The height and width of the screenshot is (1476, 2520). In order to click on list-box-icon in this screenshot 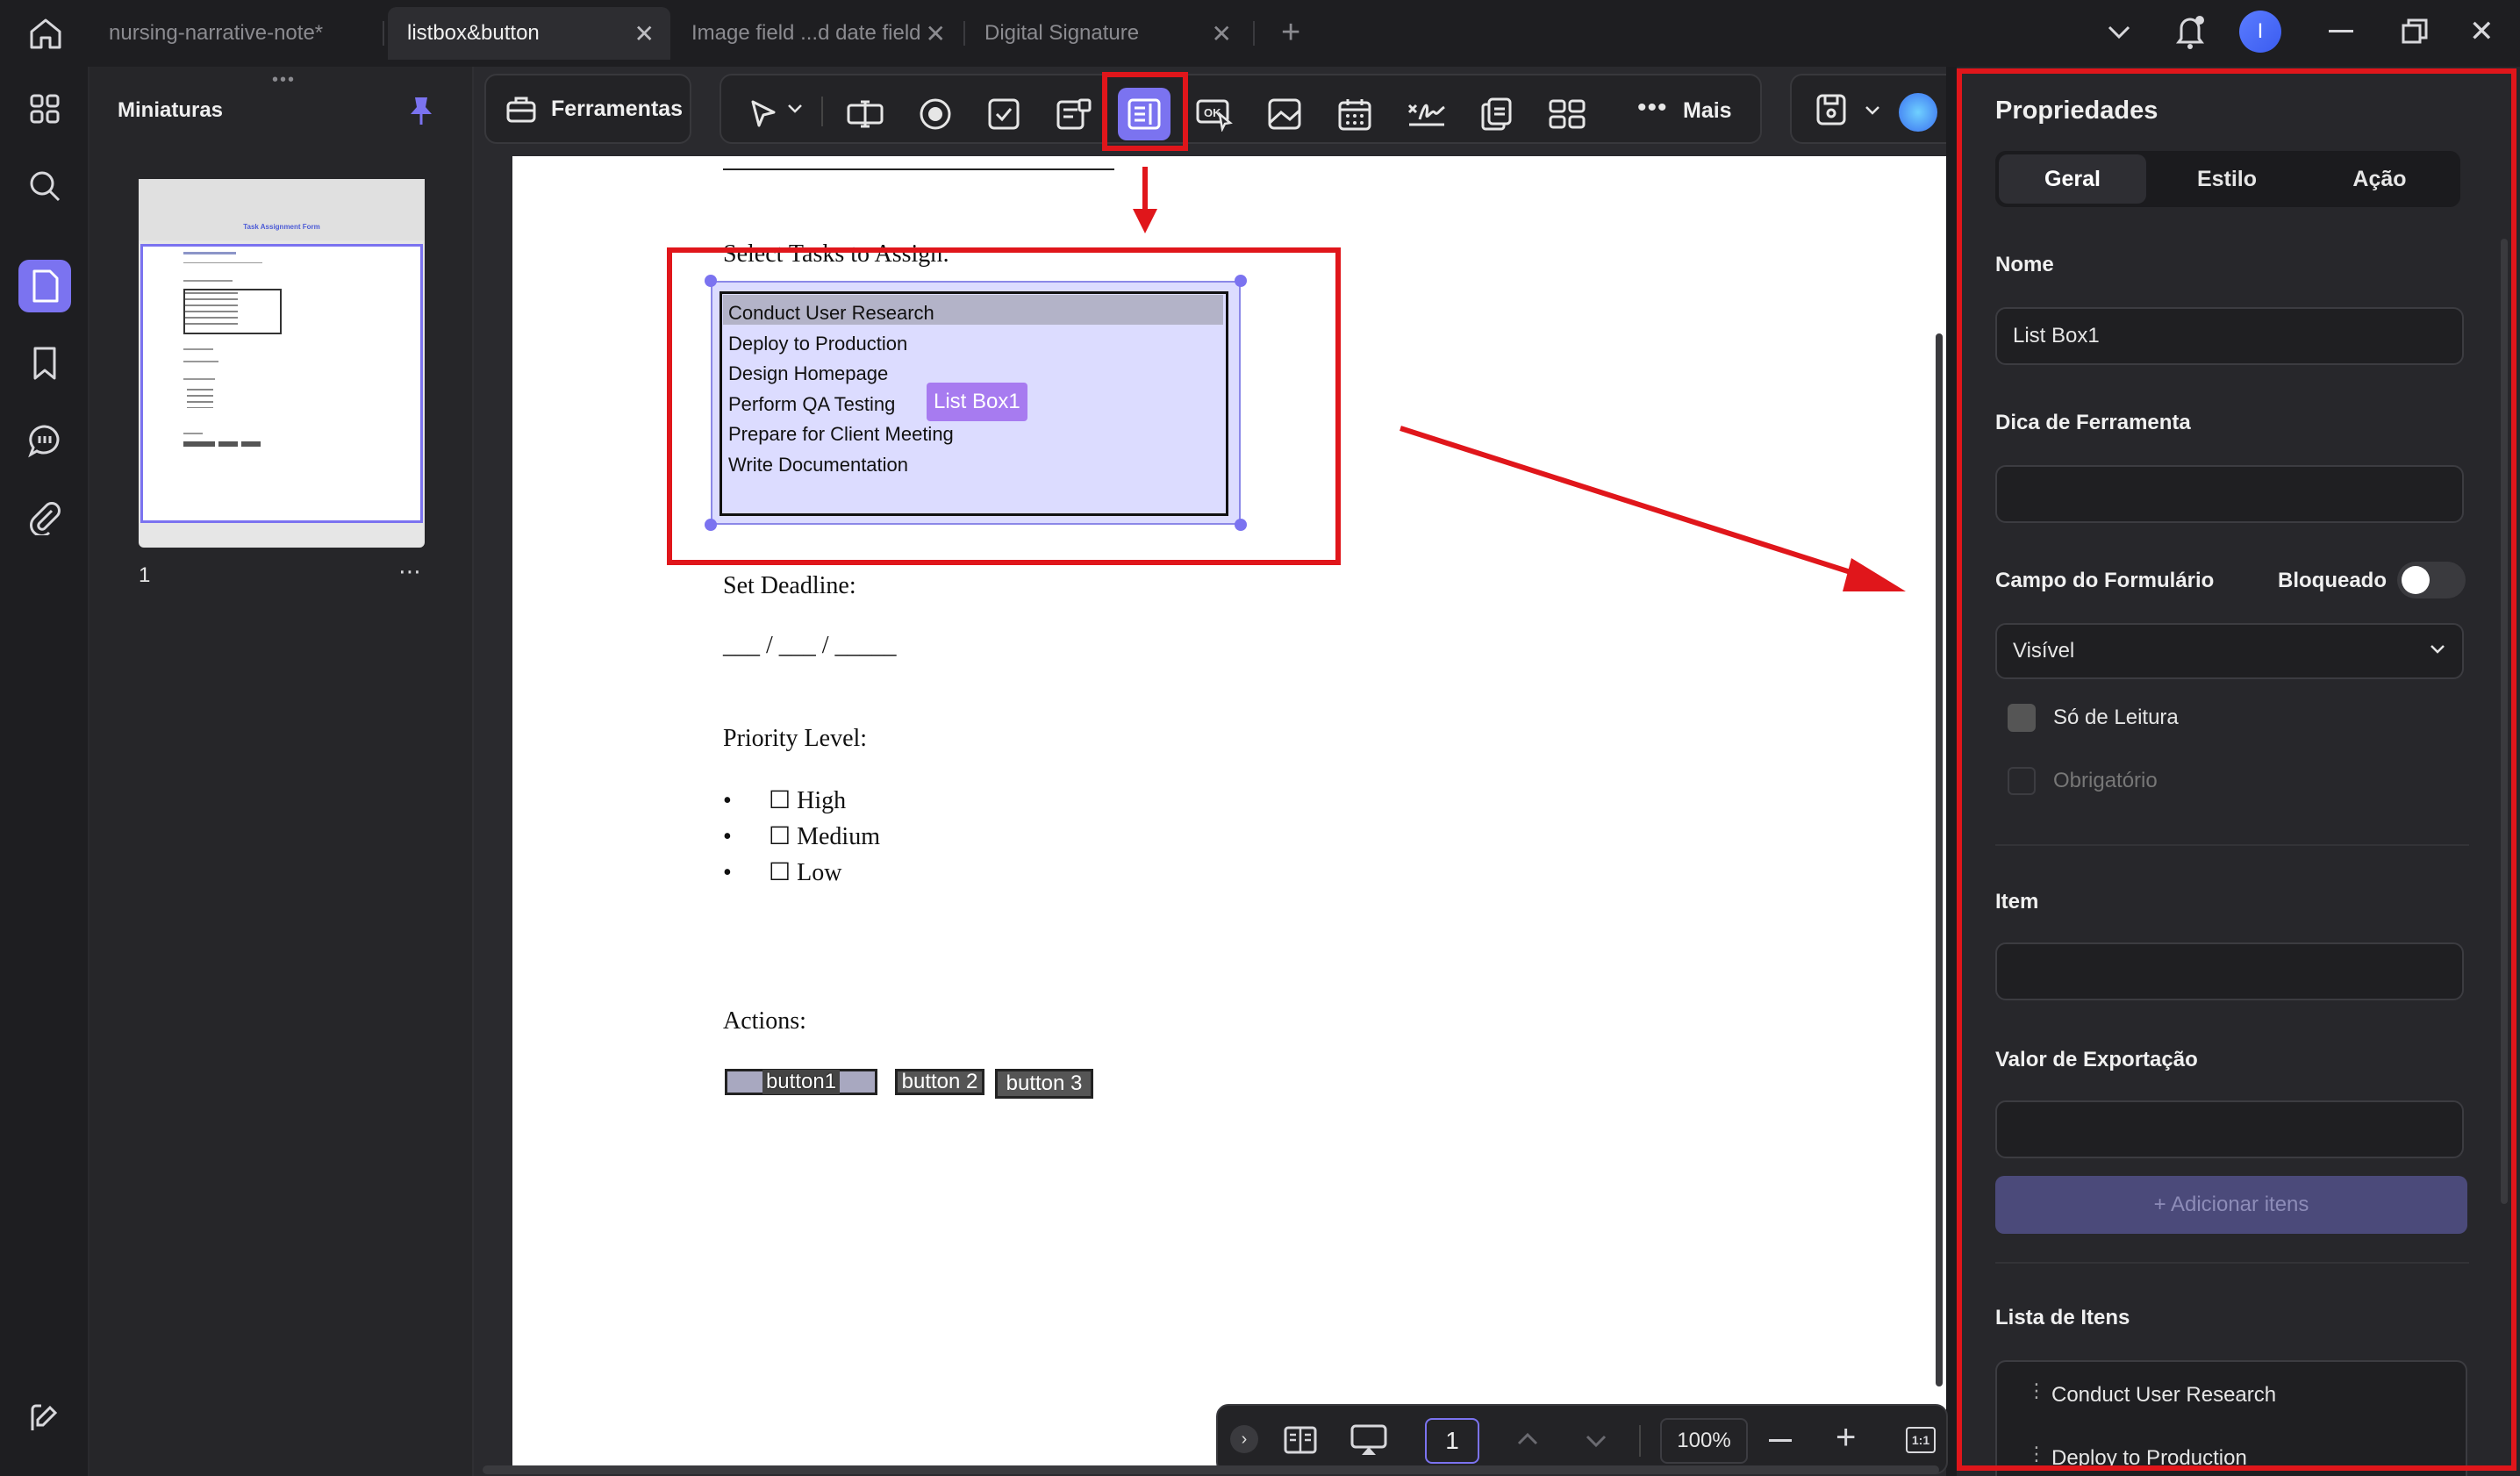, I will do `click(1144, 114)`.